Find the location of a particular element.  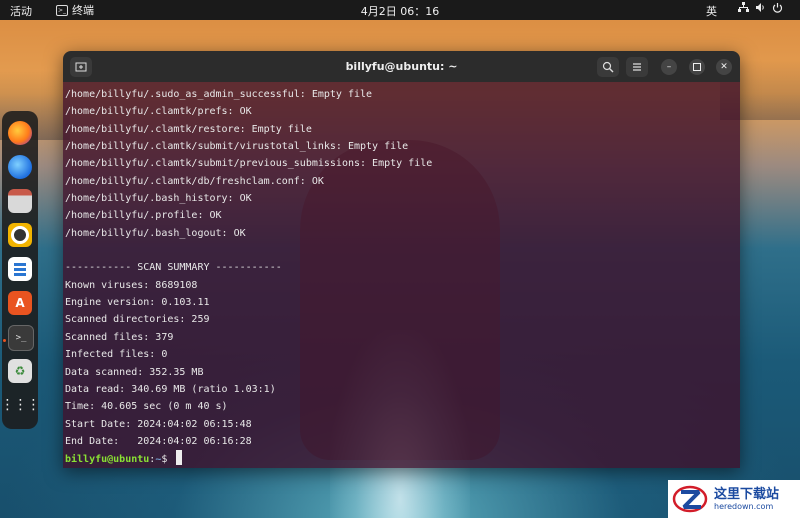

terminal-line: End Date: 2024:04:02 06:16:28 is located at coordinates (158, 441).